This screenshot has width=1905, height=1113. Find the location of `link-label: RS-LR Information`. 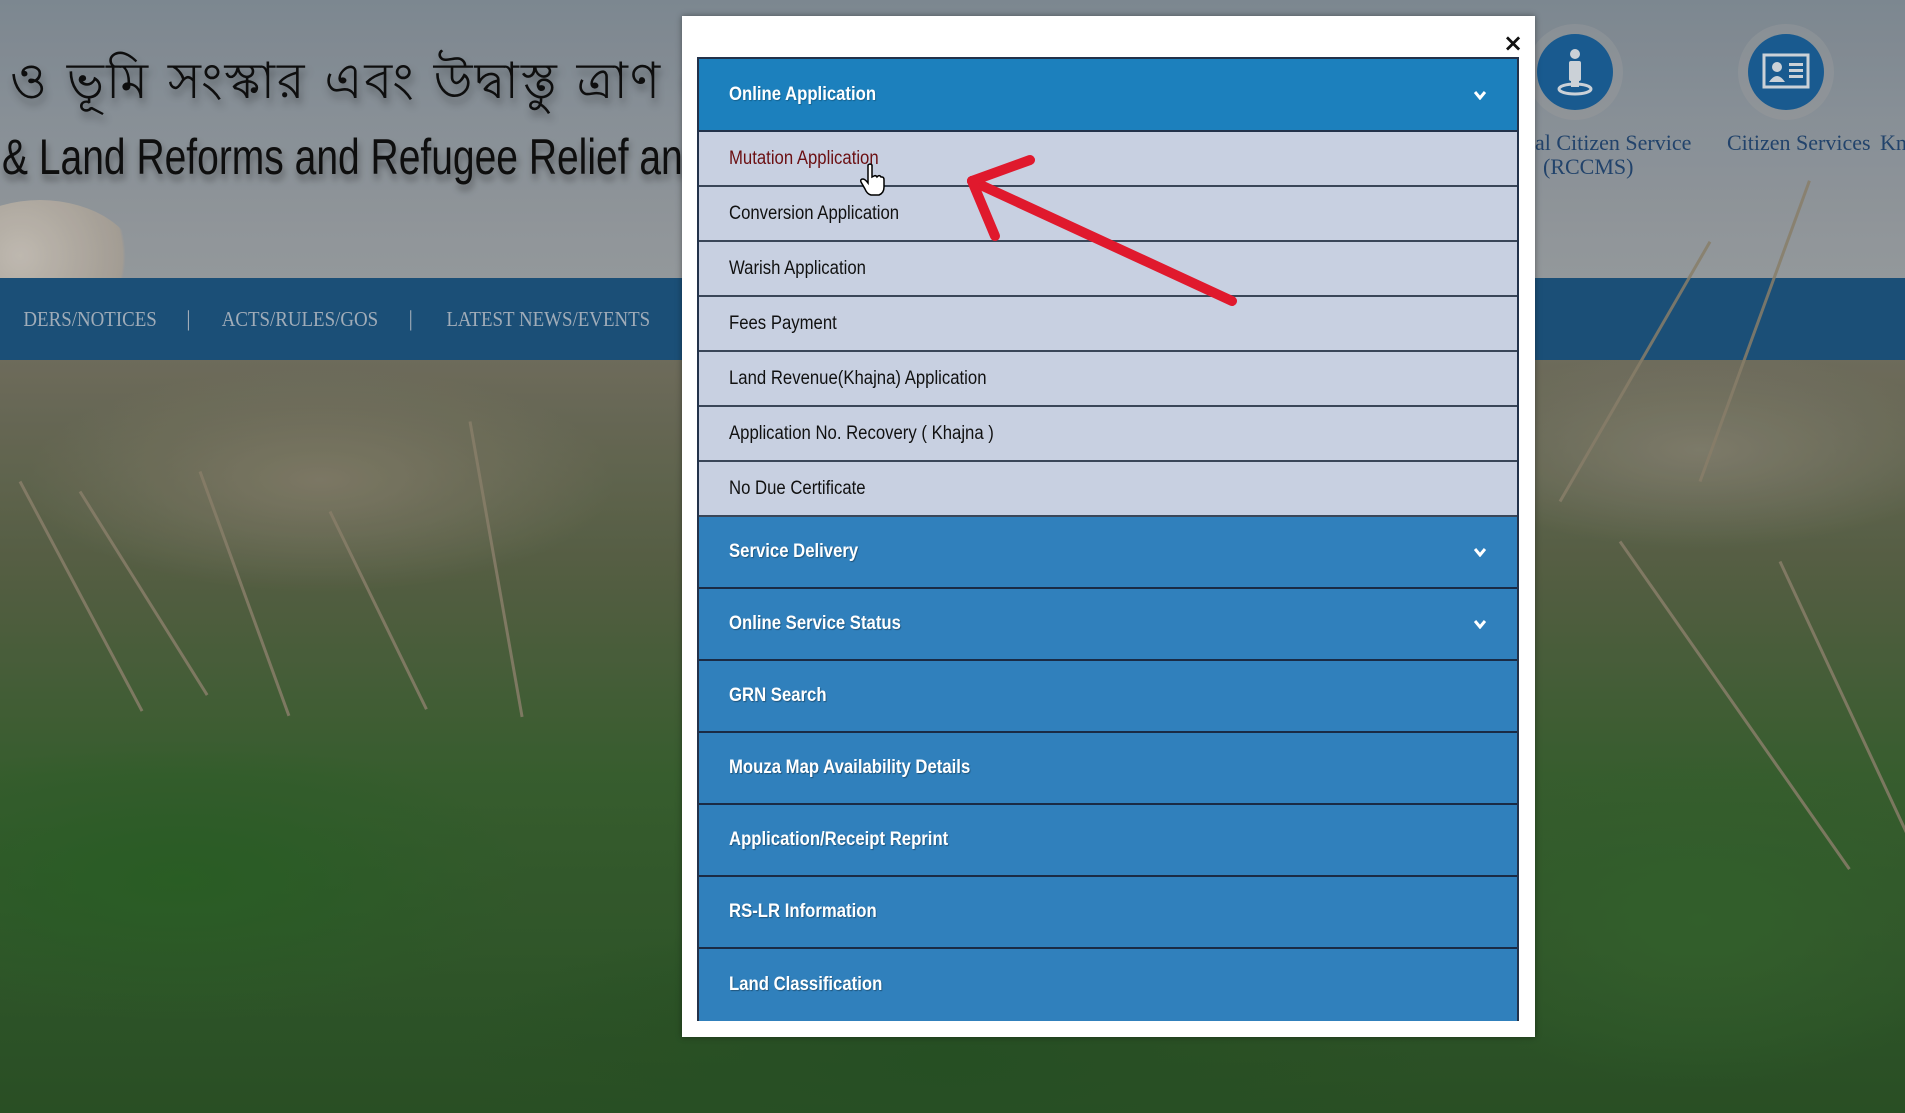

link-label: RS-LR Information is located at coordinates (803, 911).